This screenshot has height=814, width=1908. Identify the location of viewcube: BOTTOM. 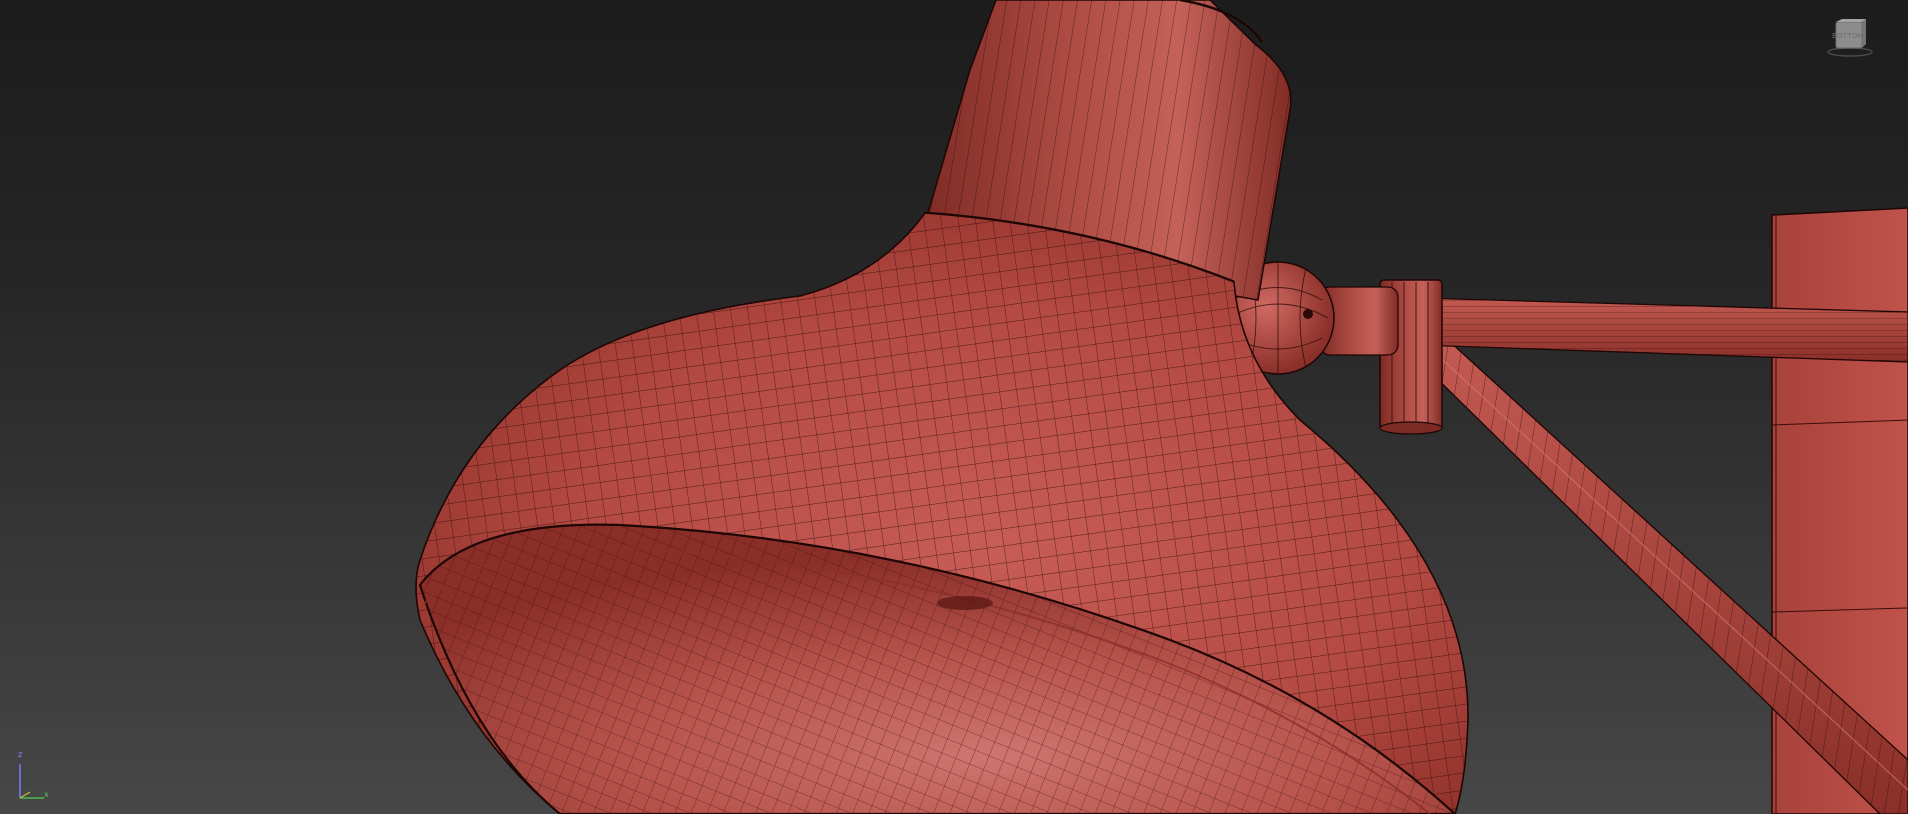
(1848, 38).